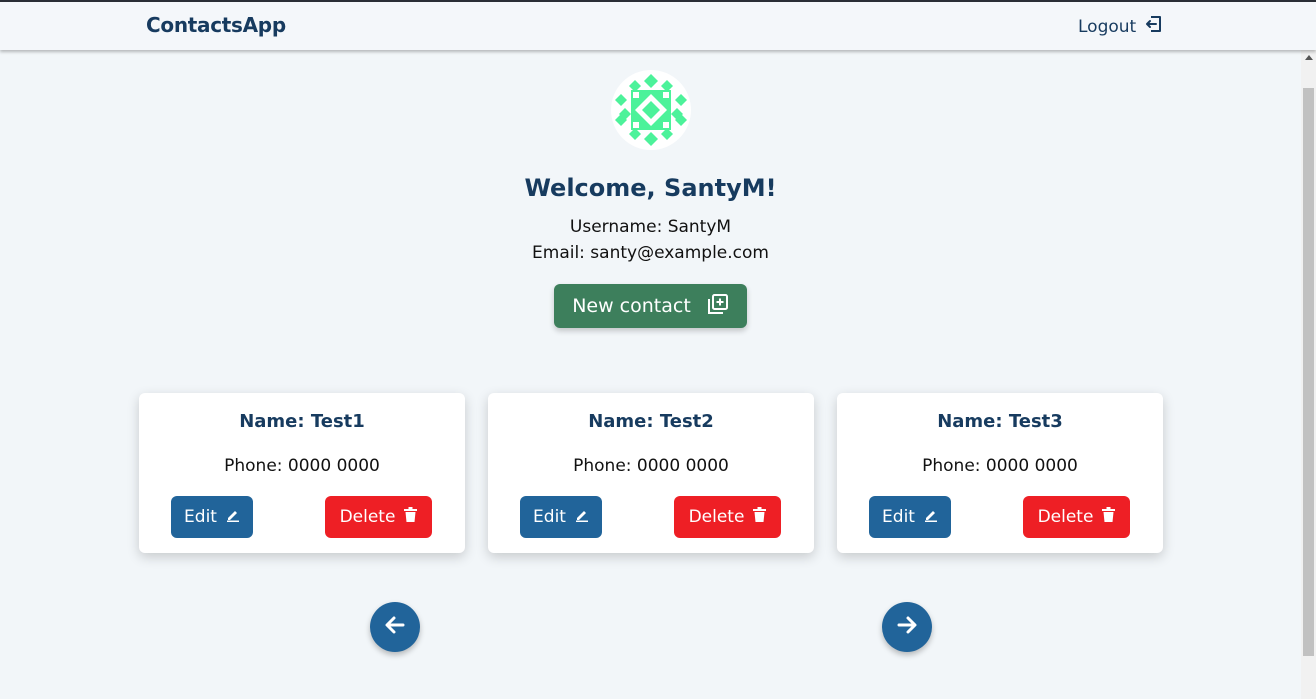  What do you see at coordinates (1154, 26) in the screenshot?
I see `logout-icon` at bounding box center [1154, 26].